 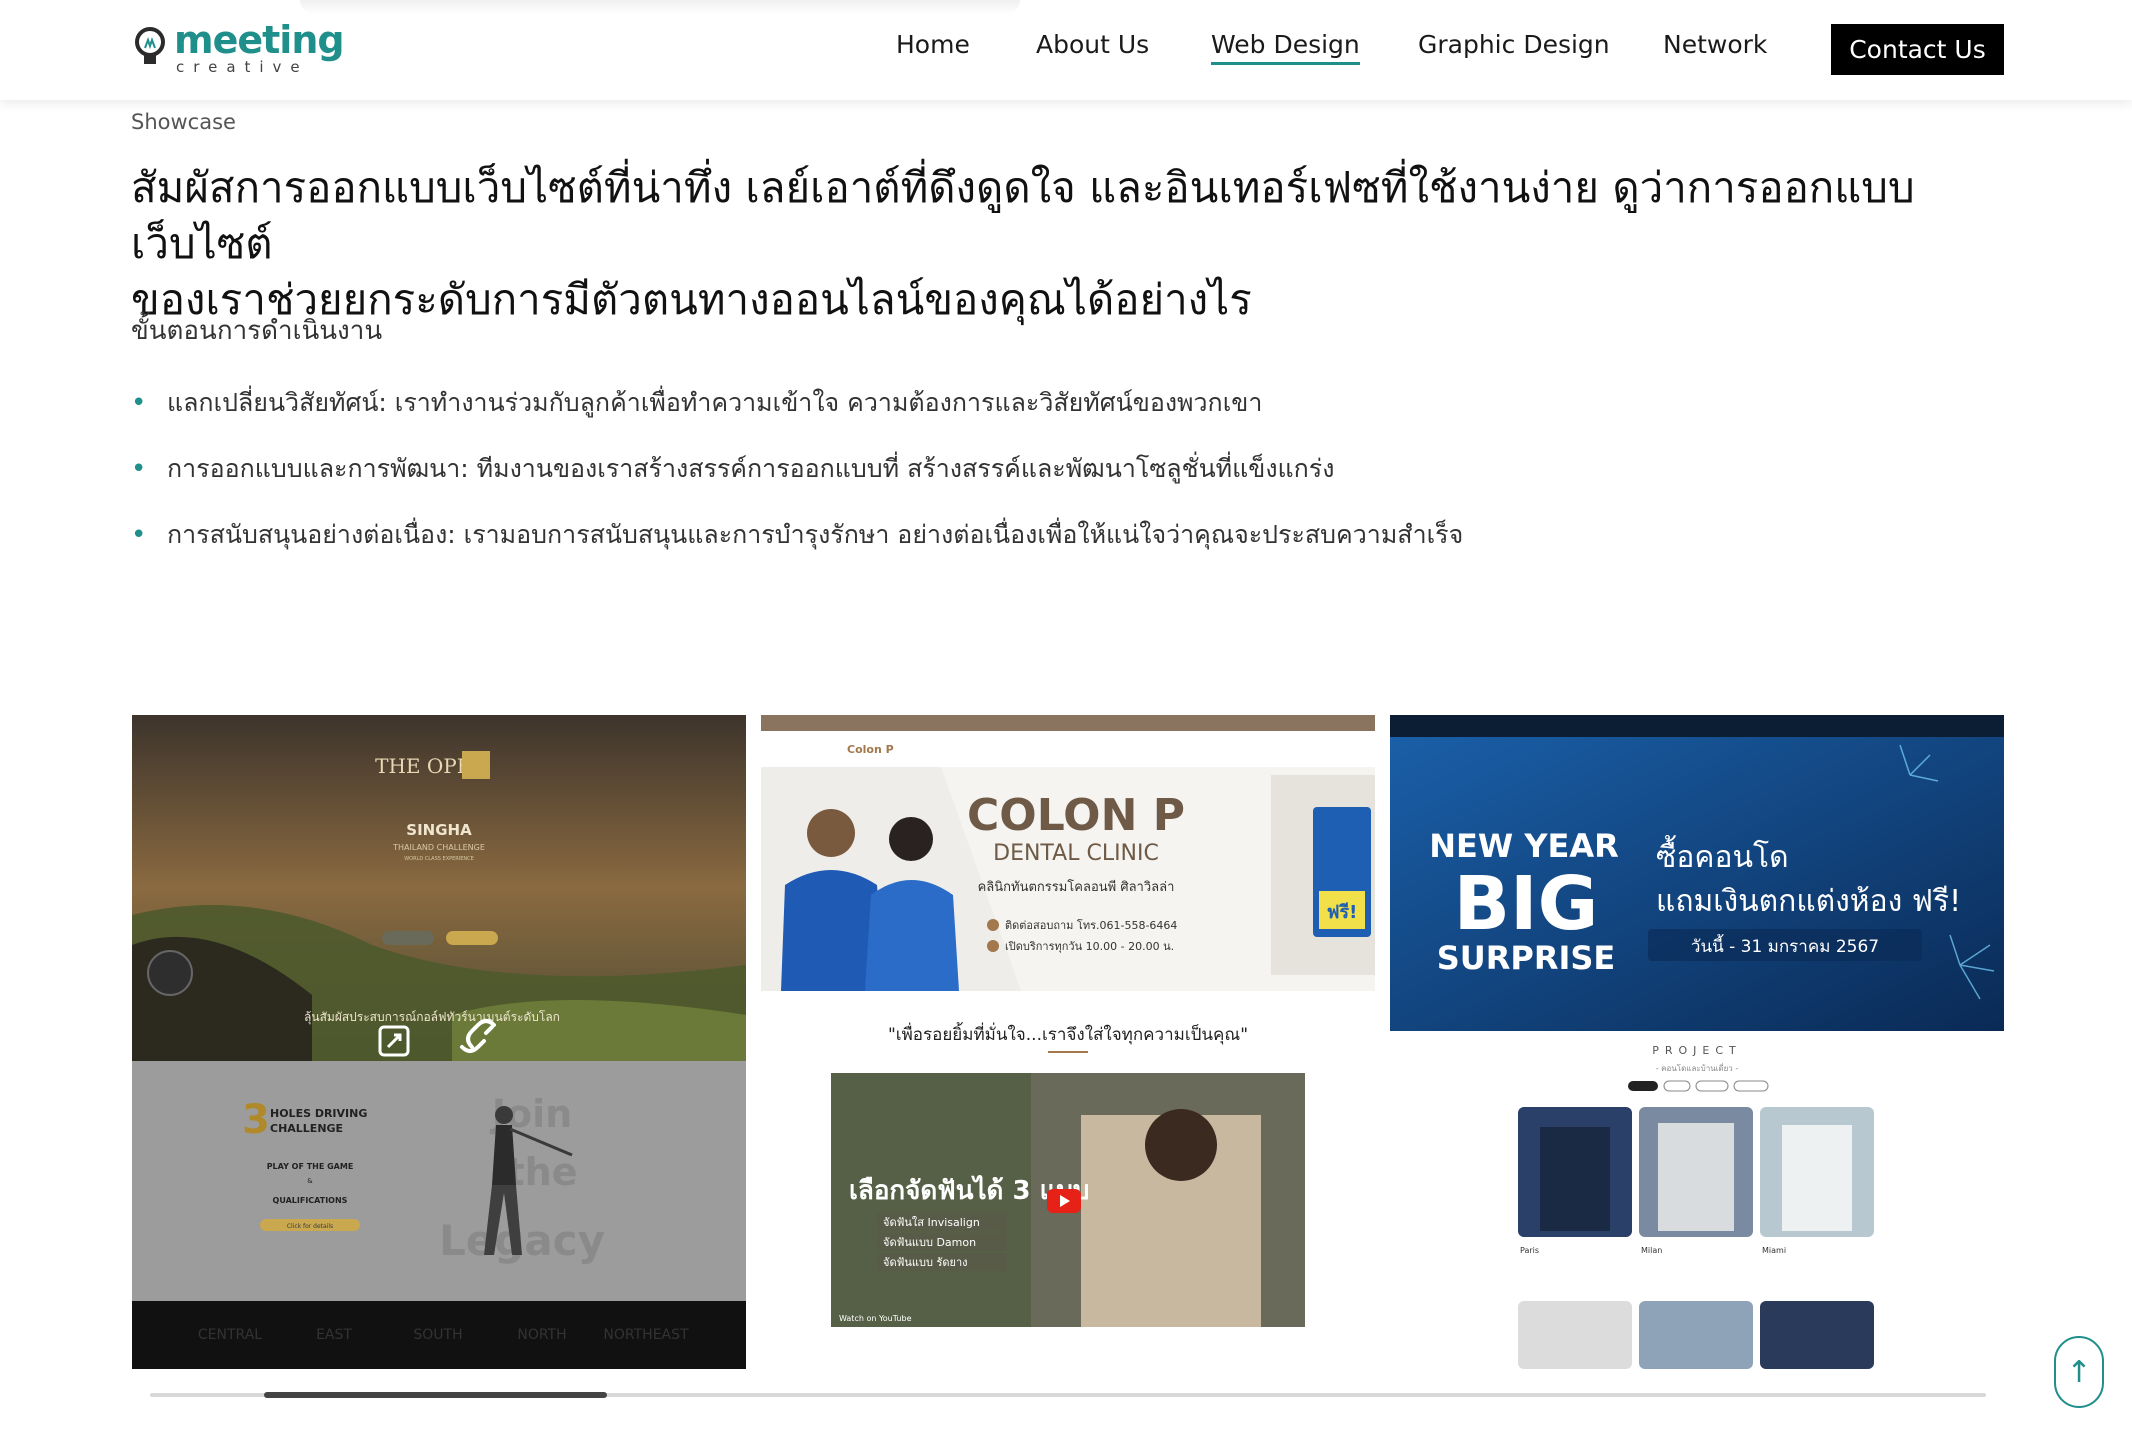 What do you see at coordinates (993, 925) in the screenshot?
I see `phone-icon` at bounding box center [993, 925].